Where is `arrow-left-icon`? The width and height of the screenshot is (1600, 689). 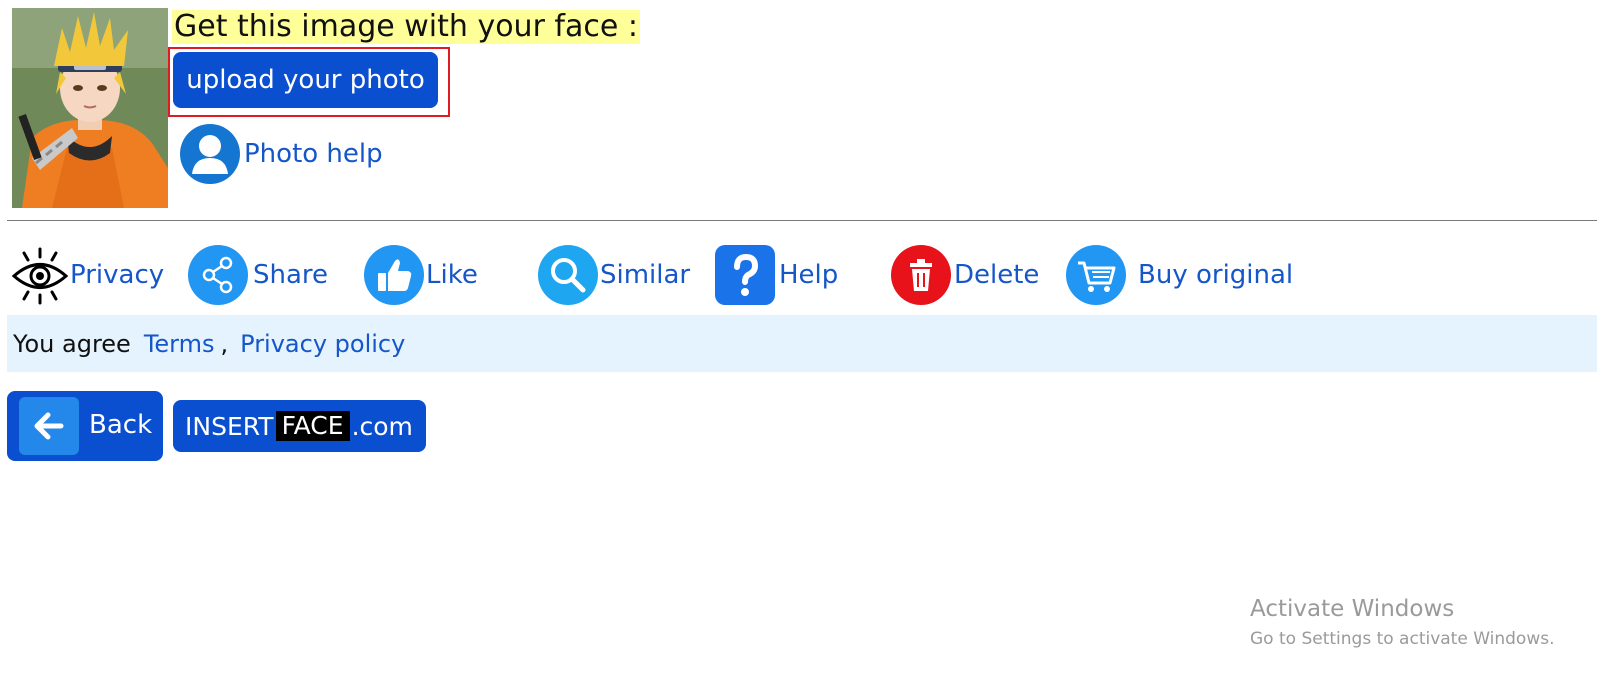 arrow-left-icon is located at coordinates (49, 426).